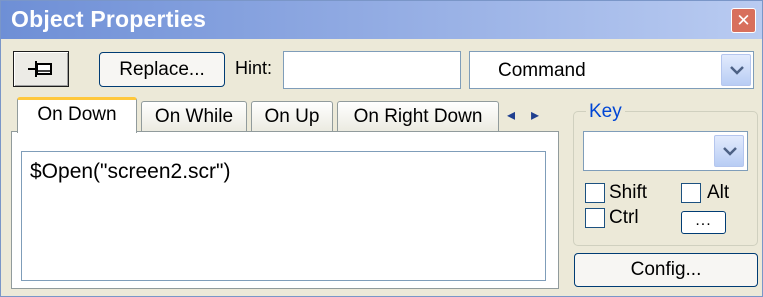 The height and width of the screenshot is (297, 763). Describe the element at coordinates (611, 70) in the screenshot. I see `command-select: Command` at that location.